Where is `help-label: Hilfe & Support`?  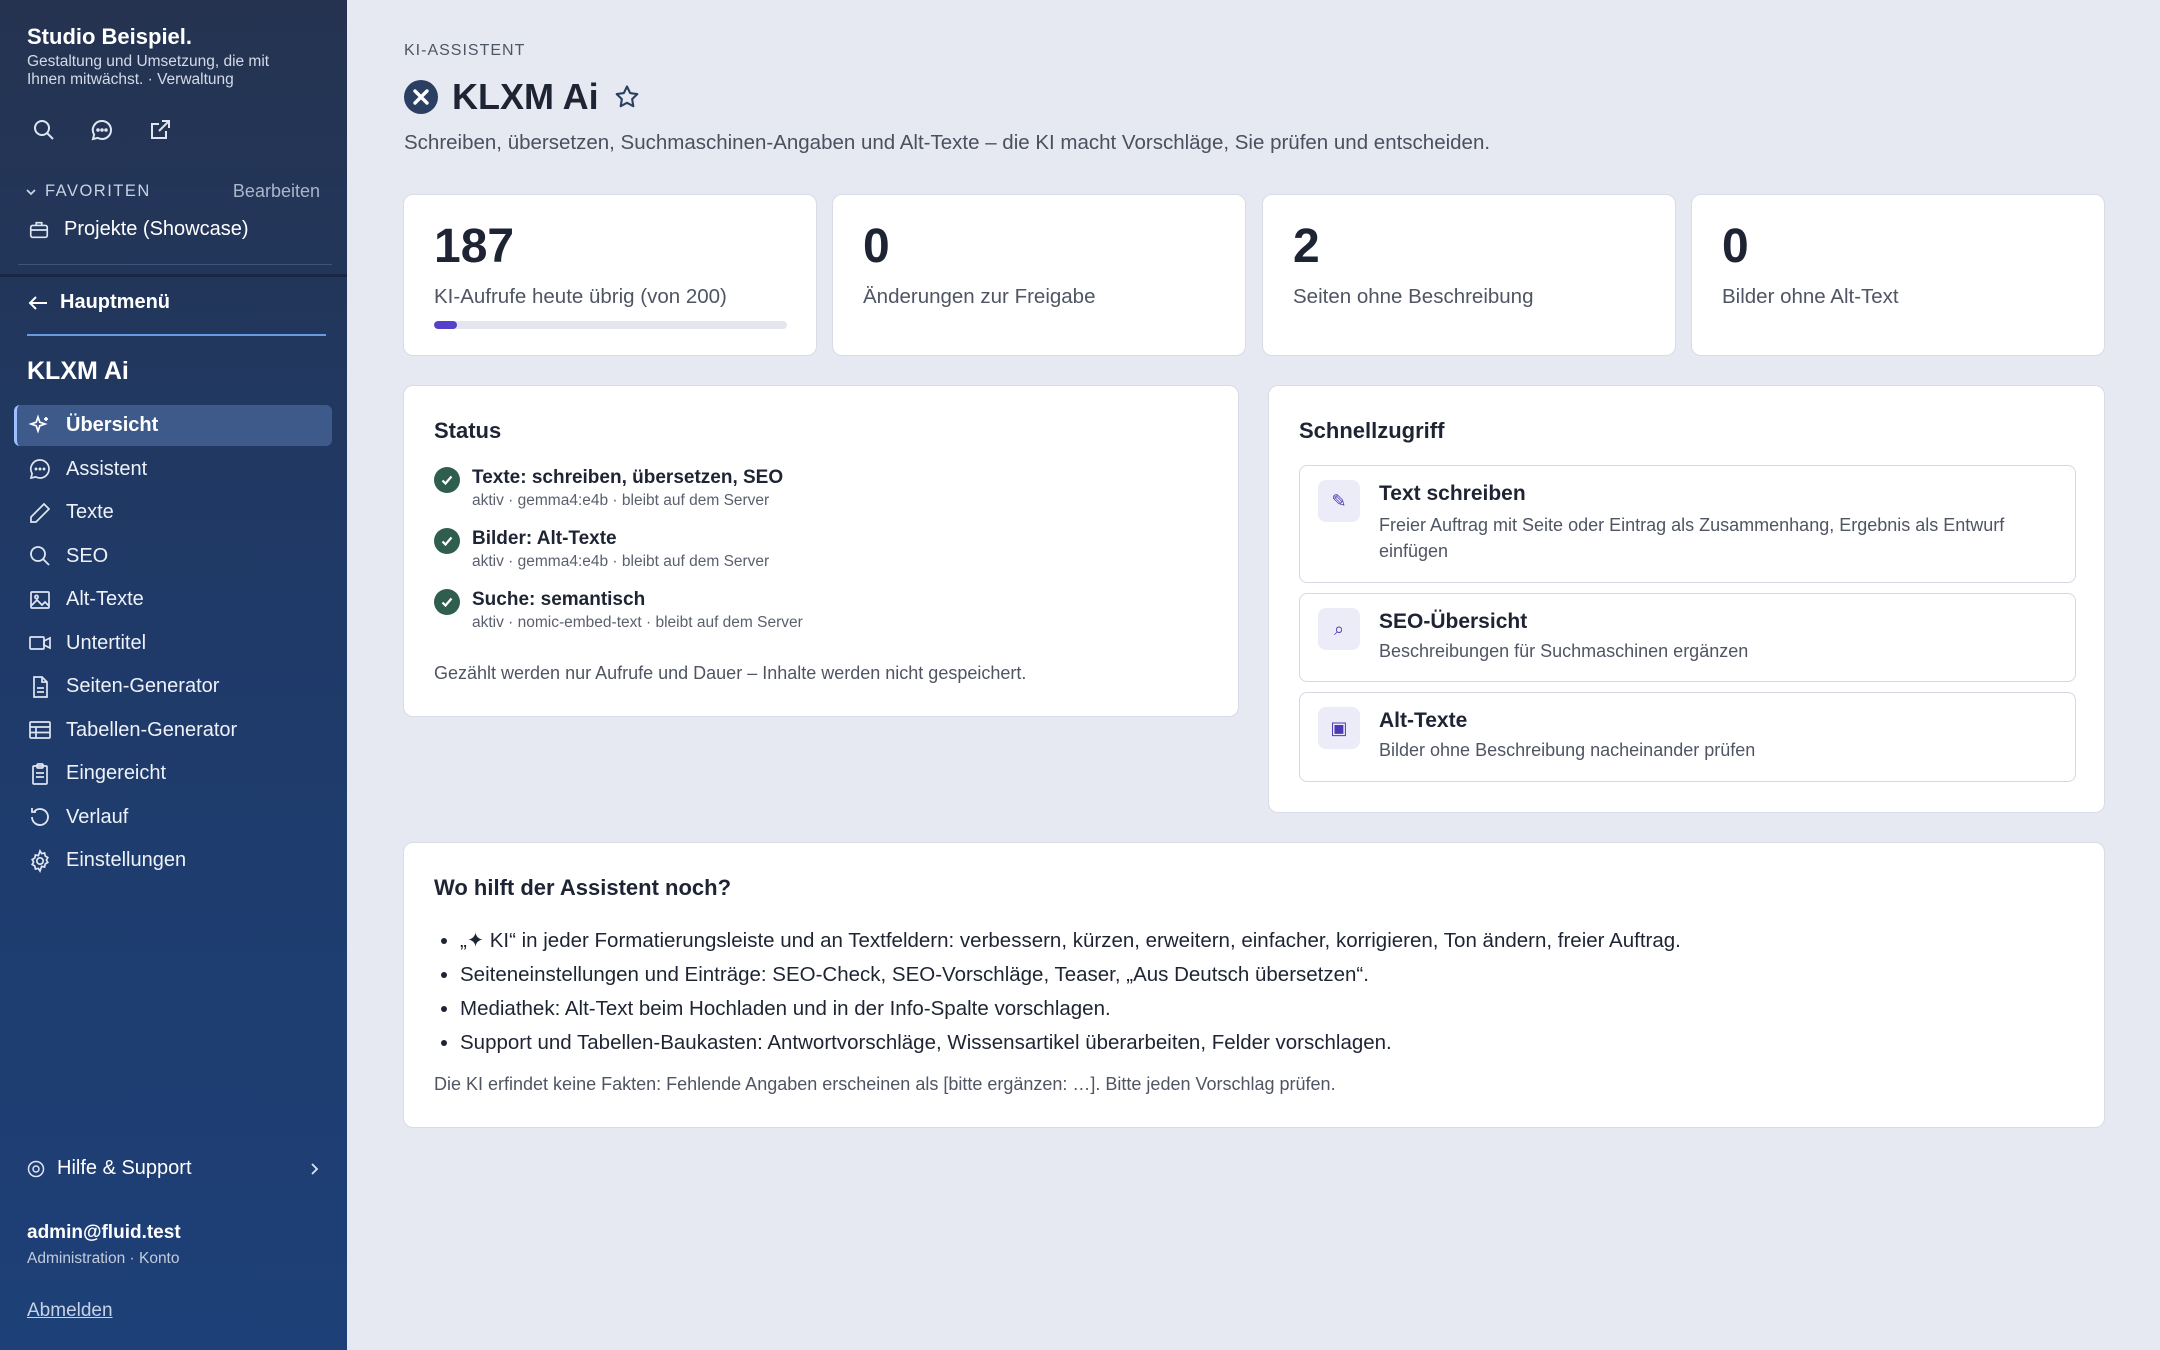 help-label: Hilfe & Support is located at coordinates (124, 1168).